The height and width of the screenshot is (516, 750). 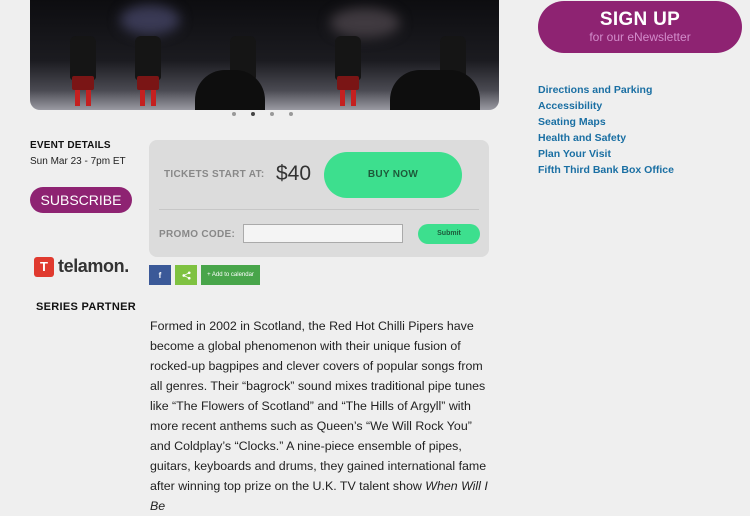 I want to click on link-seating-maps: Seating Maps, so click(x=606, y=122).